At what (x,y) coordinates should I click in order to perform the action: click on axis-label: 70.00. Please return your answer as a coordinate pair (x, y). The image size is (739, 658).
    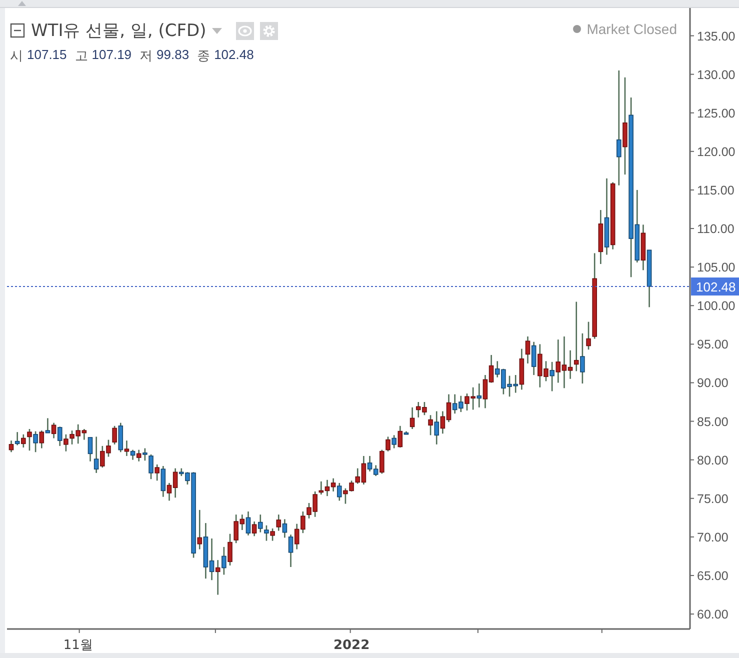
    Looking at the image, I should click on (712, 537).